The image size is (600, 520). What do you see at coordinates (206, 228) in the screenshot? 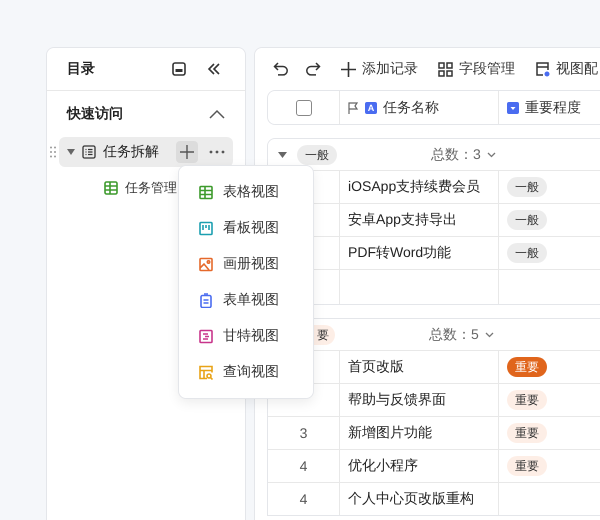
I see `kanban-view-icon` at bounding box center [206, 228].